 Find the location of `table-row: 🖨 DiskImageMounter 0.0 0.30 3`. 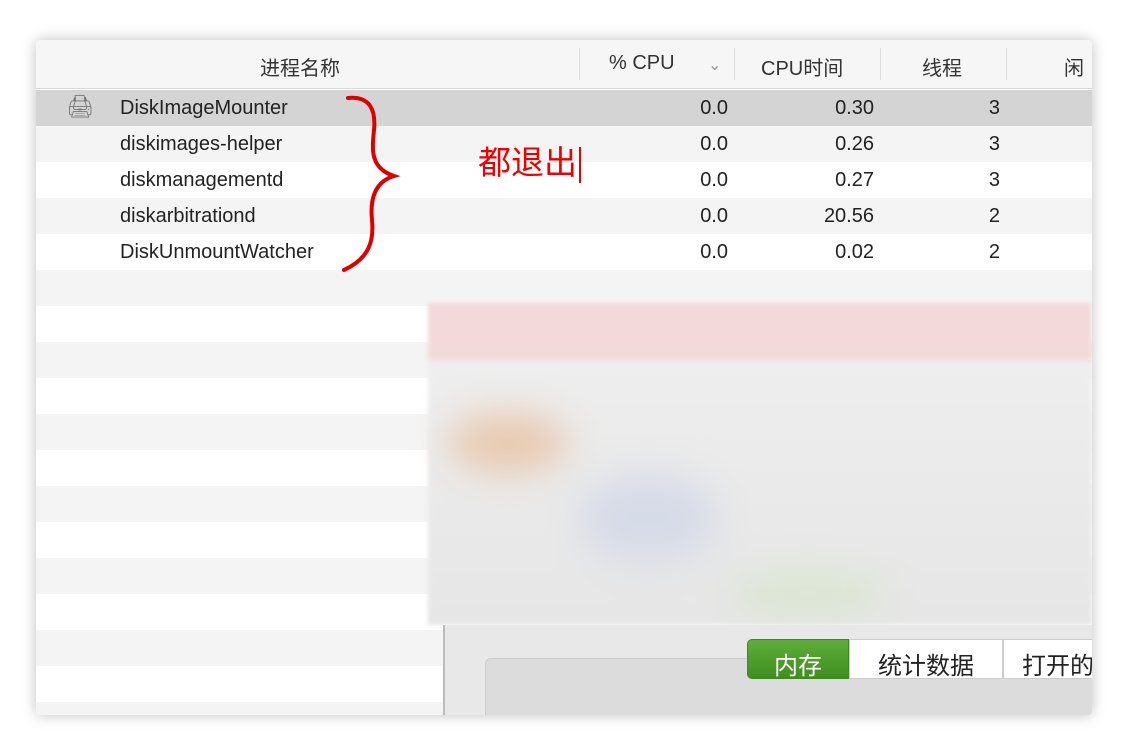

table-row: 🖨 DiskImageMounter 0.0 0.30 3 is located at coordinates (564, 108).